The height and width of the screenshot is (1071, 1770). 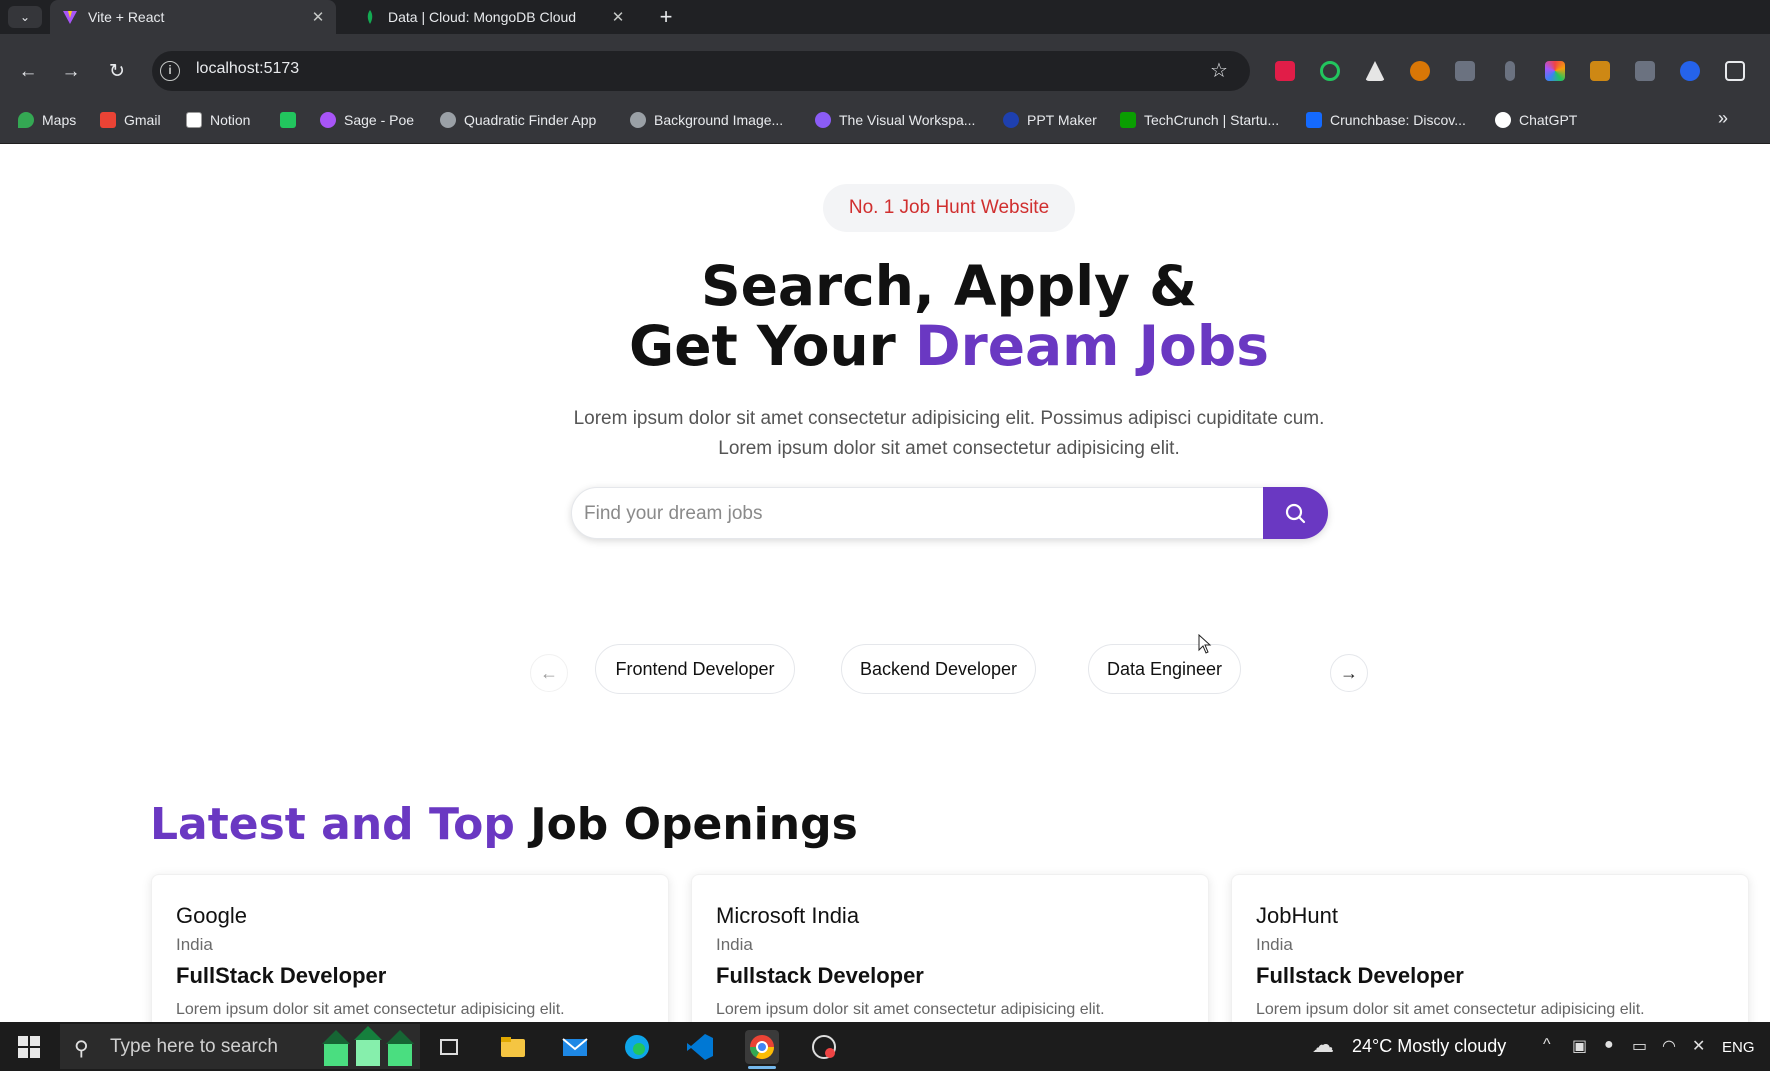 What do you see at coordinates (71, 72) in the screenshot?
I see `forward-arrow-icon: →` at bounding box center [71, 72].